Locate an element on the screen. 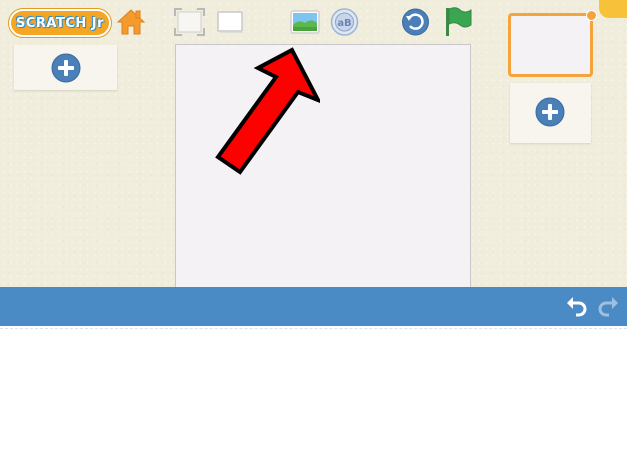 The image size is (627, 470). block-category-bar is located at coordinates (313, 306).